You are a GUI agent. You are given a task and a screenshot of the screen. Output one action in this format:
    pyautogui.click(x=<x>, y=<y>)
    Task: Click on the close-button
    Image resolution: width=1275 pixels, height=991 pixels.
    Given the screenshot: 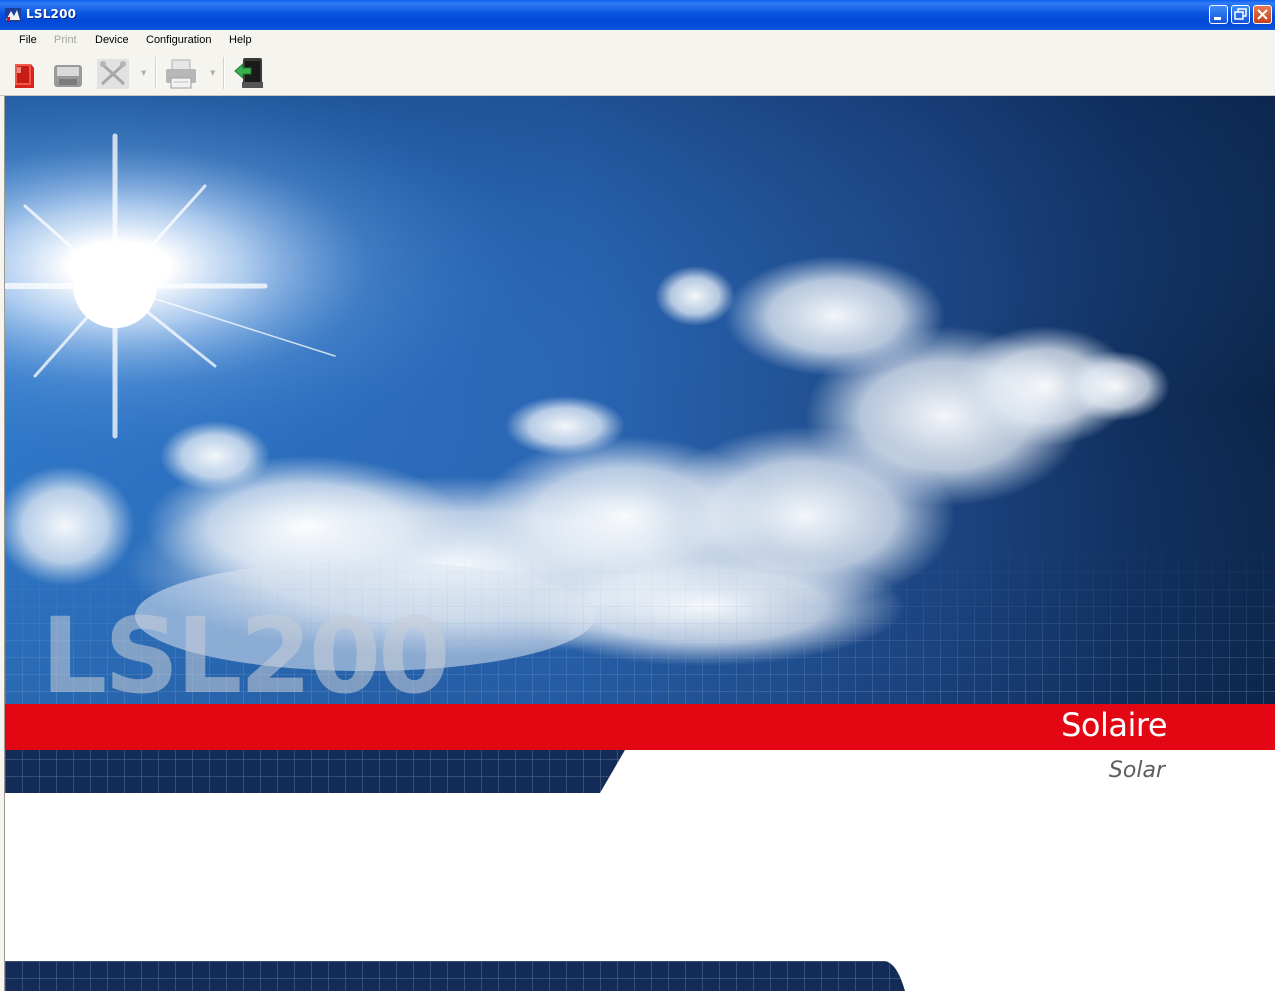 What is the action you would take?
    pyautogui.click(x=1262, y=14)
    